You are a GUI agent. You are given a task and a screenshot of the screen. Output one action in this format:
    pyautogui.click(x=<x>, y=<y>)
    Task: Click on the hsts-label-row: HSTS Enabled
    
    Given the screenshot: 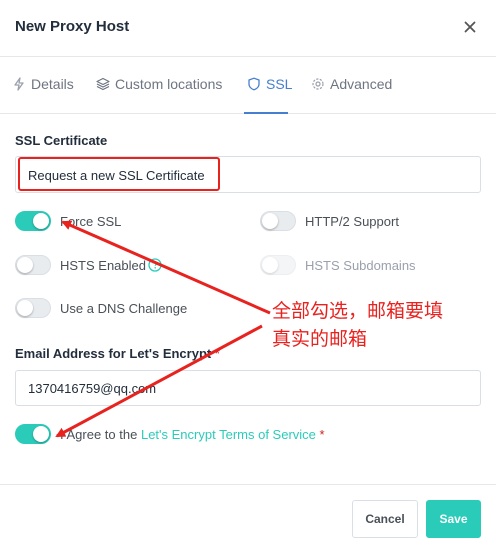 What is the action you would take?
    pyautogui.click(x=111, y=266)
    